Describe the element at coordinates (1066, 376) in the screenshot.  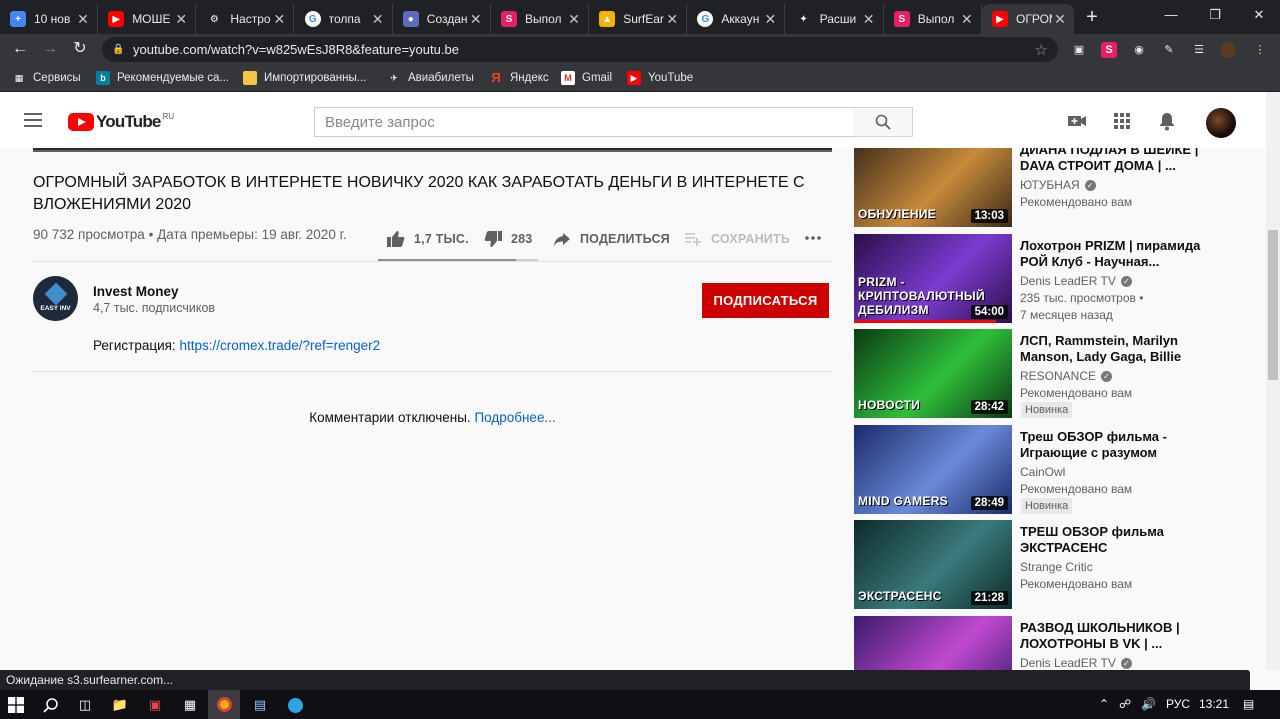
I see `recommended-channel: RESONANCE ✓` at that location.